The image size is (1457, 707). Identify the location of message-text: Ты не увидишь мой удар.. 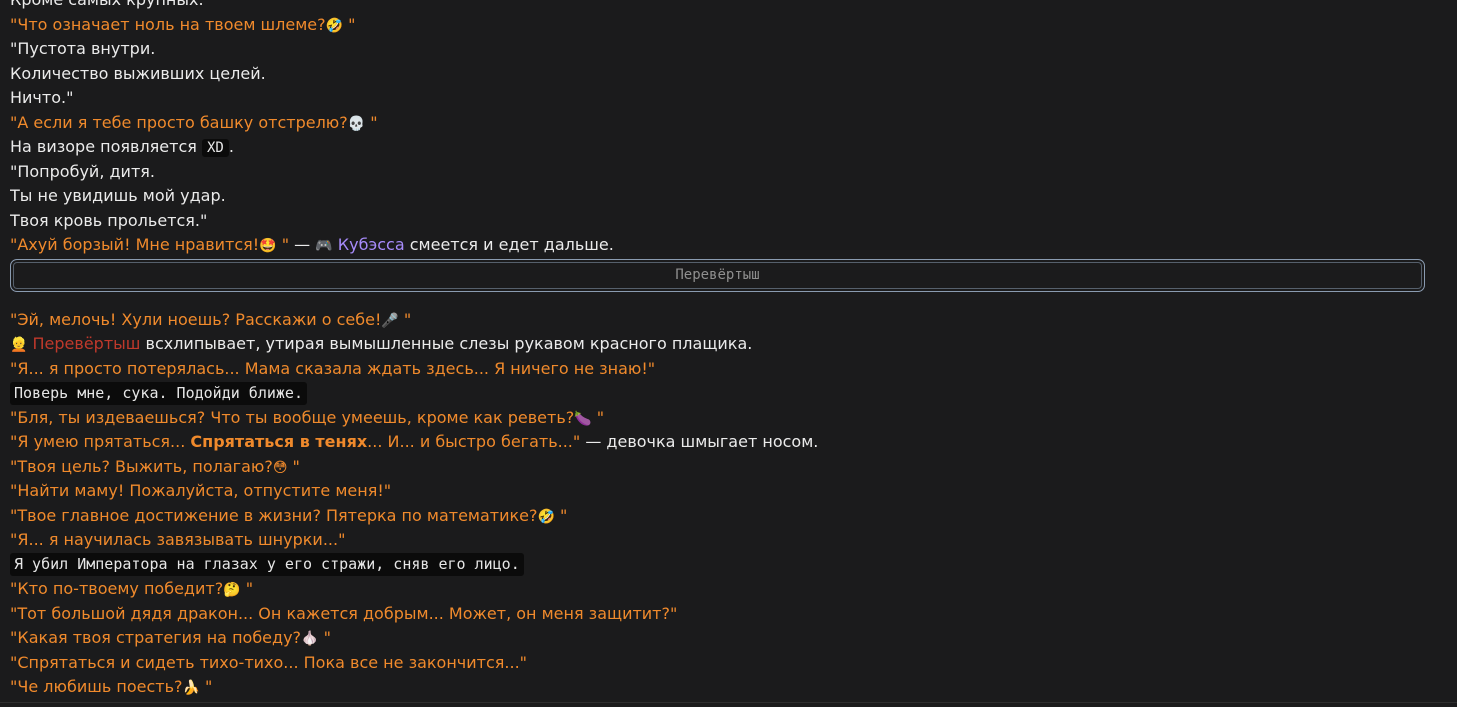
(118, 195).